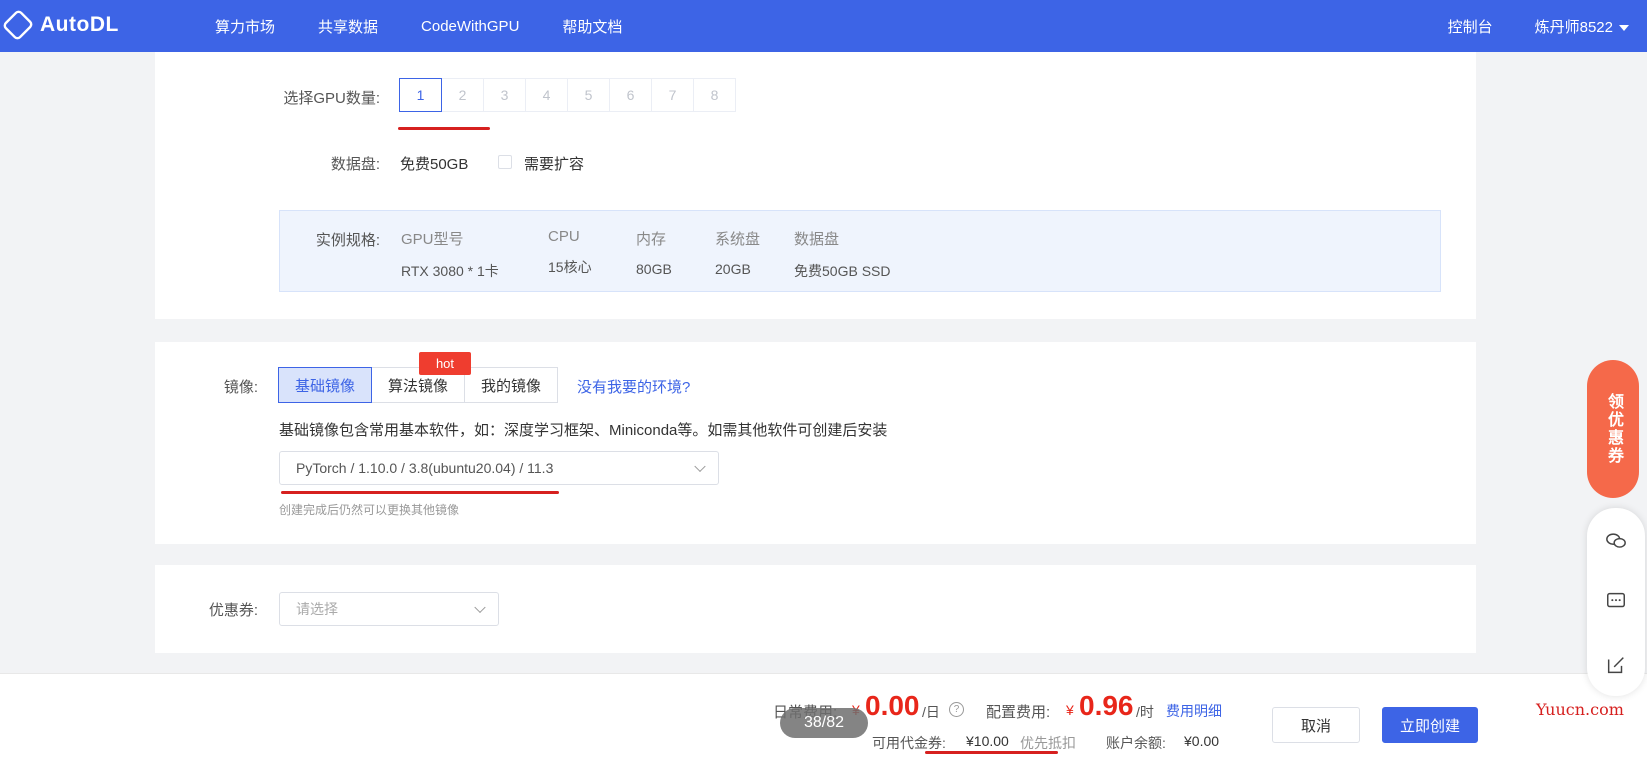  What do you see at coordinates (240, 387) in the screenshot?
I see `mirror-label: 镜像:` at bounding box center [240, 387].